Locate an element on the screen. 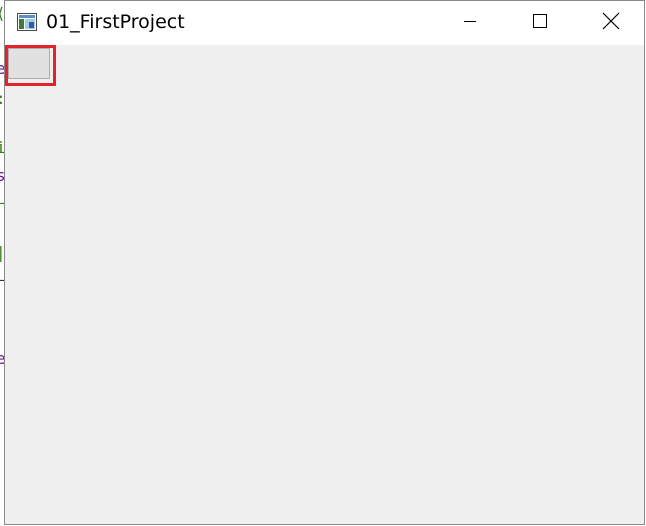 This screenshot has width=646, height=526. close-button is located at coordinates (611, 23).